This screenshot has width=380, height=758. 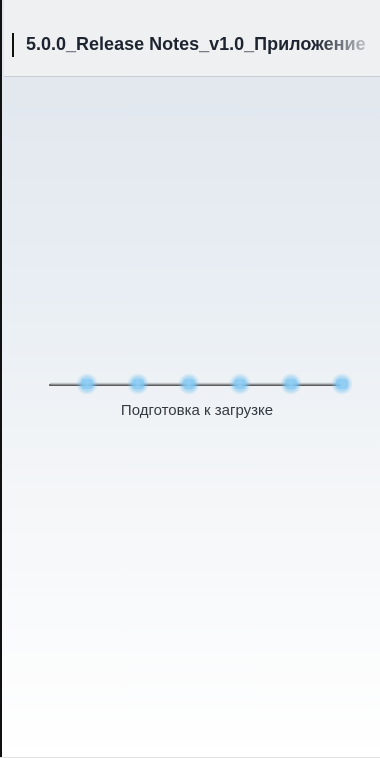 I want to click on document-header: 5.0.0_Release Notes_v1.0_Приложение, so click(x=192, y=38).